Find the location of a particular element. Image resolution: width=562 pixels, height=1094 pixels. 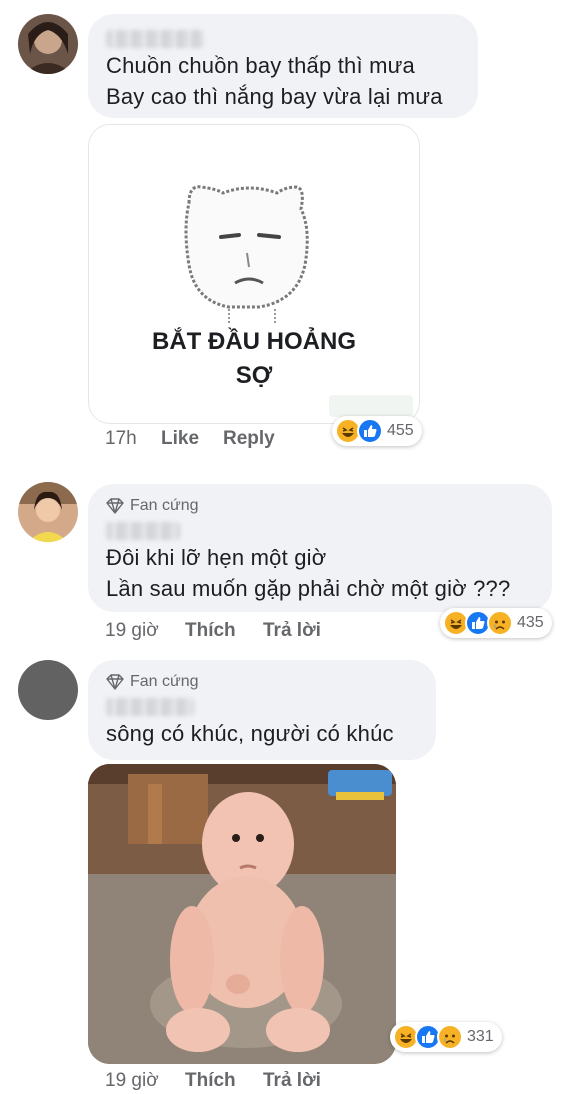

comment-actions: 17h Like Reply is located at coordinates (190, 439).